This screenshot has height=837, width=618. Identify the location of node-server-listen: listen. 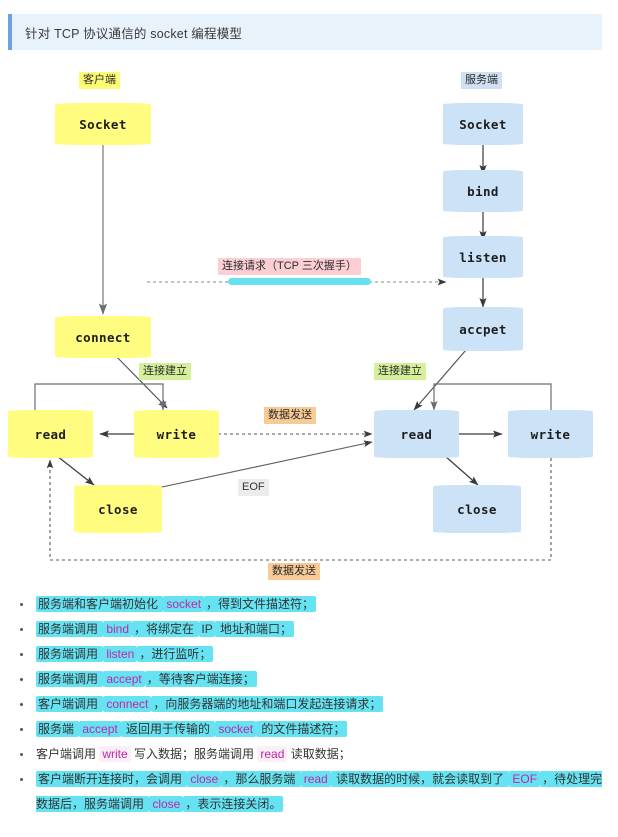
(483, 257).